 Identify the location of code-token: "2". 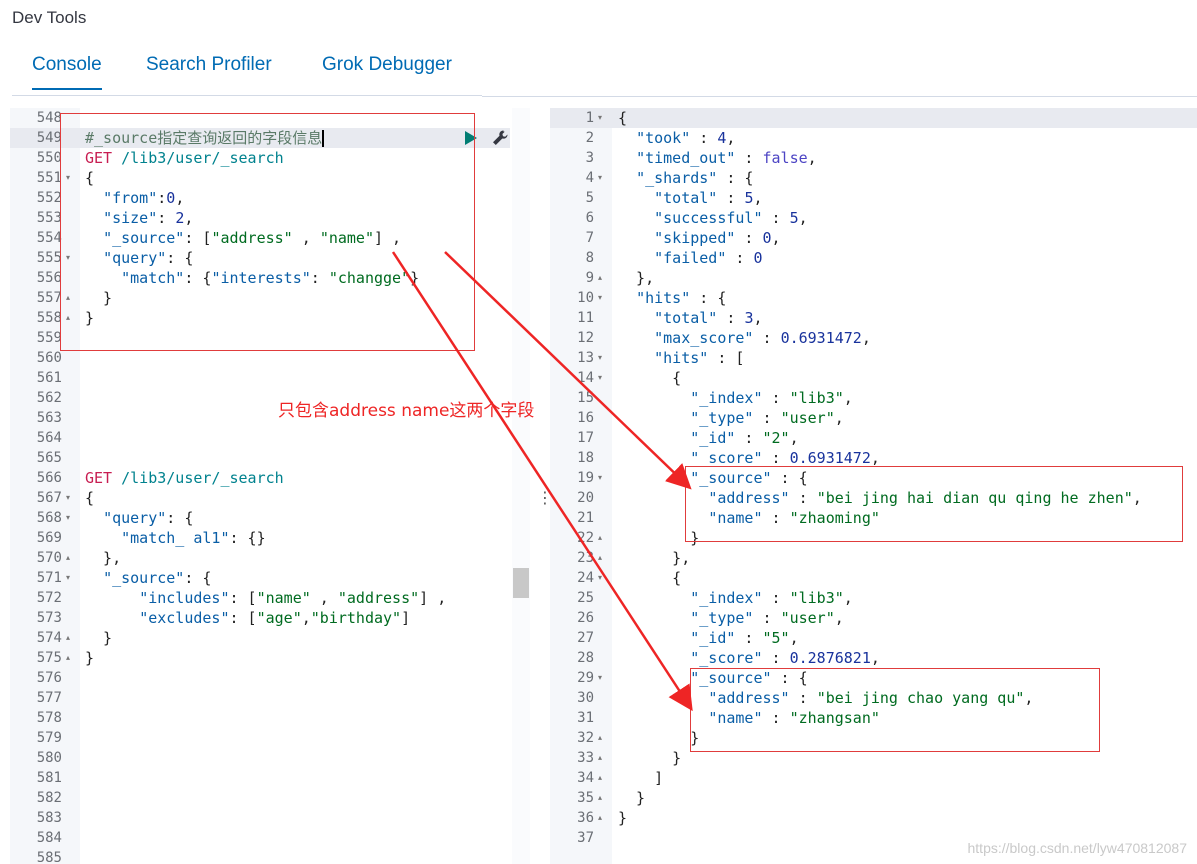
(776, 438).